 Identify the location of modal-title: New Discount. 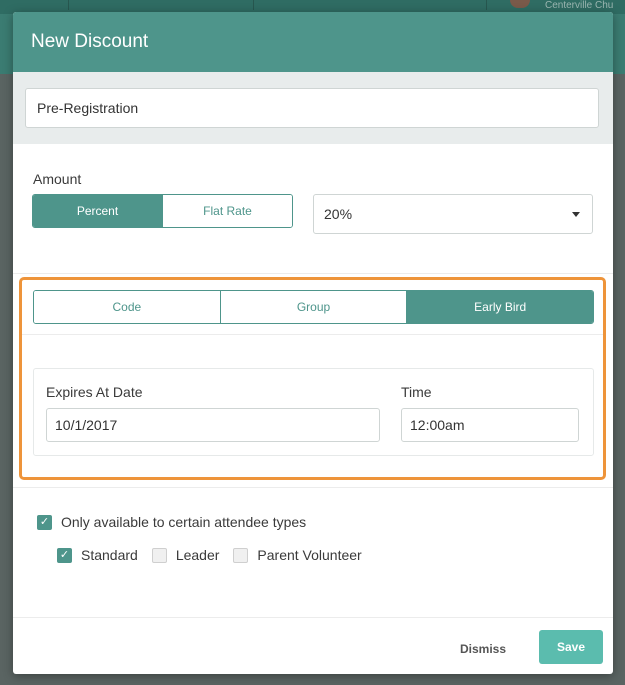
(90, 41).